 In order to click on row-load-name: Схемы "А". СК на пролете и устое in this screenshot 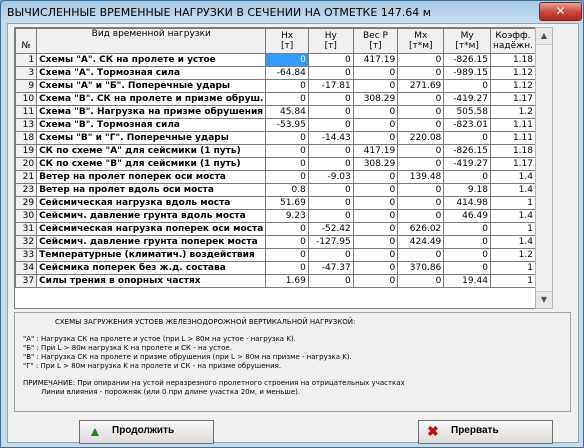, I will do `click(151, 60)`.